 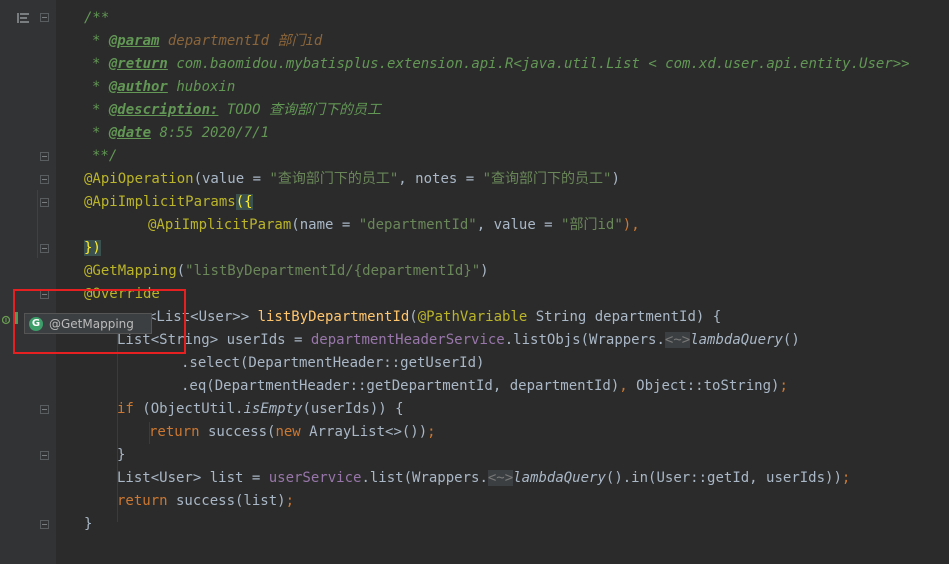 What do you see at coordinates (99, 321) in the screenshot?
I see `highlight-box` at bounding box center [99, 321].